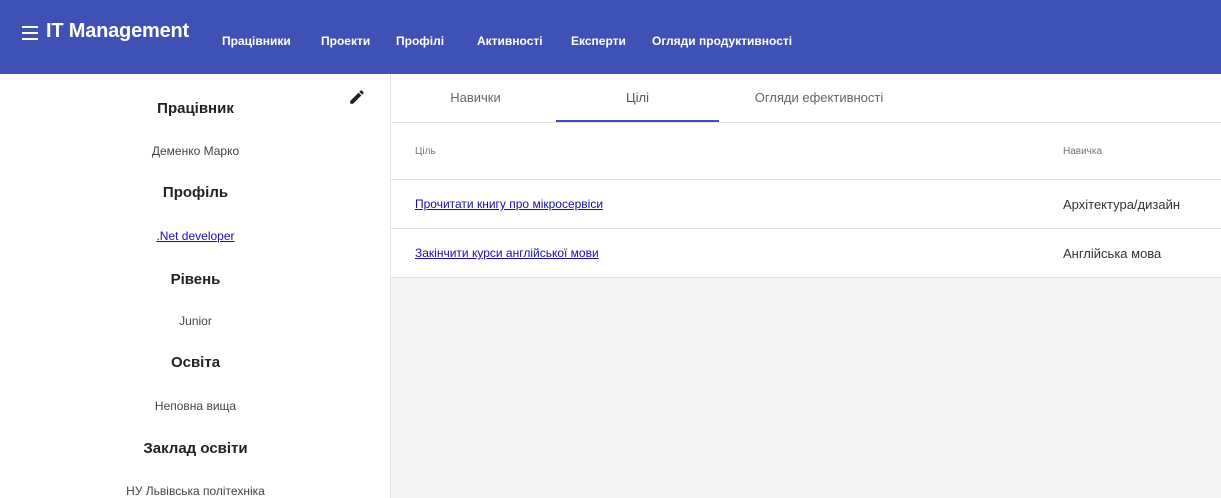 This screenshot has width=1221, height=498. What do you see at coordinates (117, 31) in the screenshot?
I see `app-title: IT Management` at bounding box center [117, 31].